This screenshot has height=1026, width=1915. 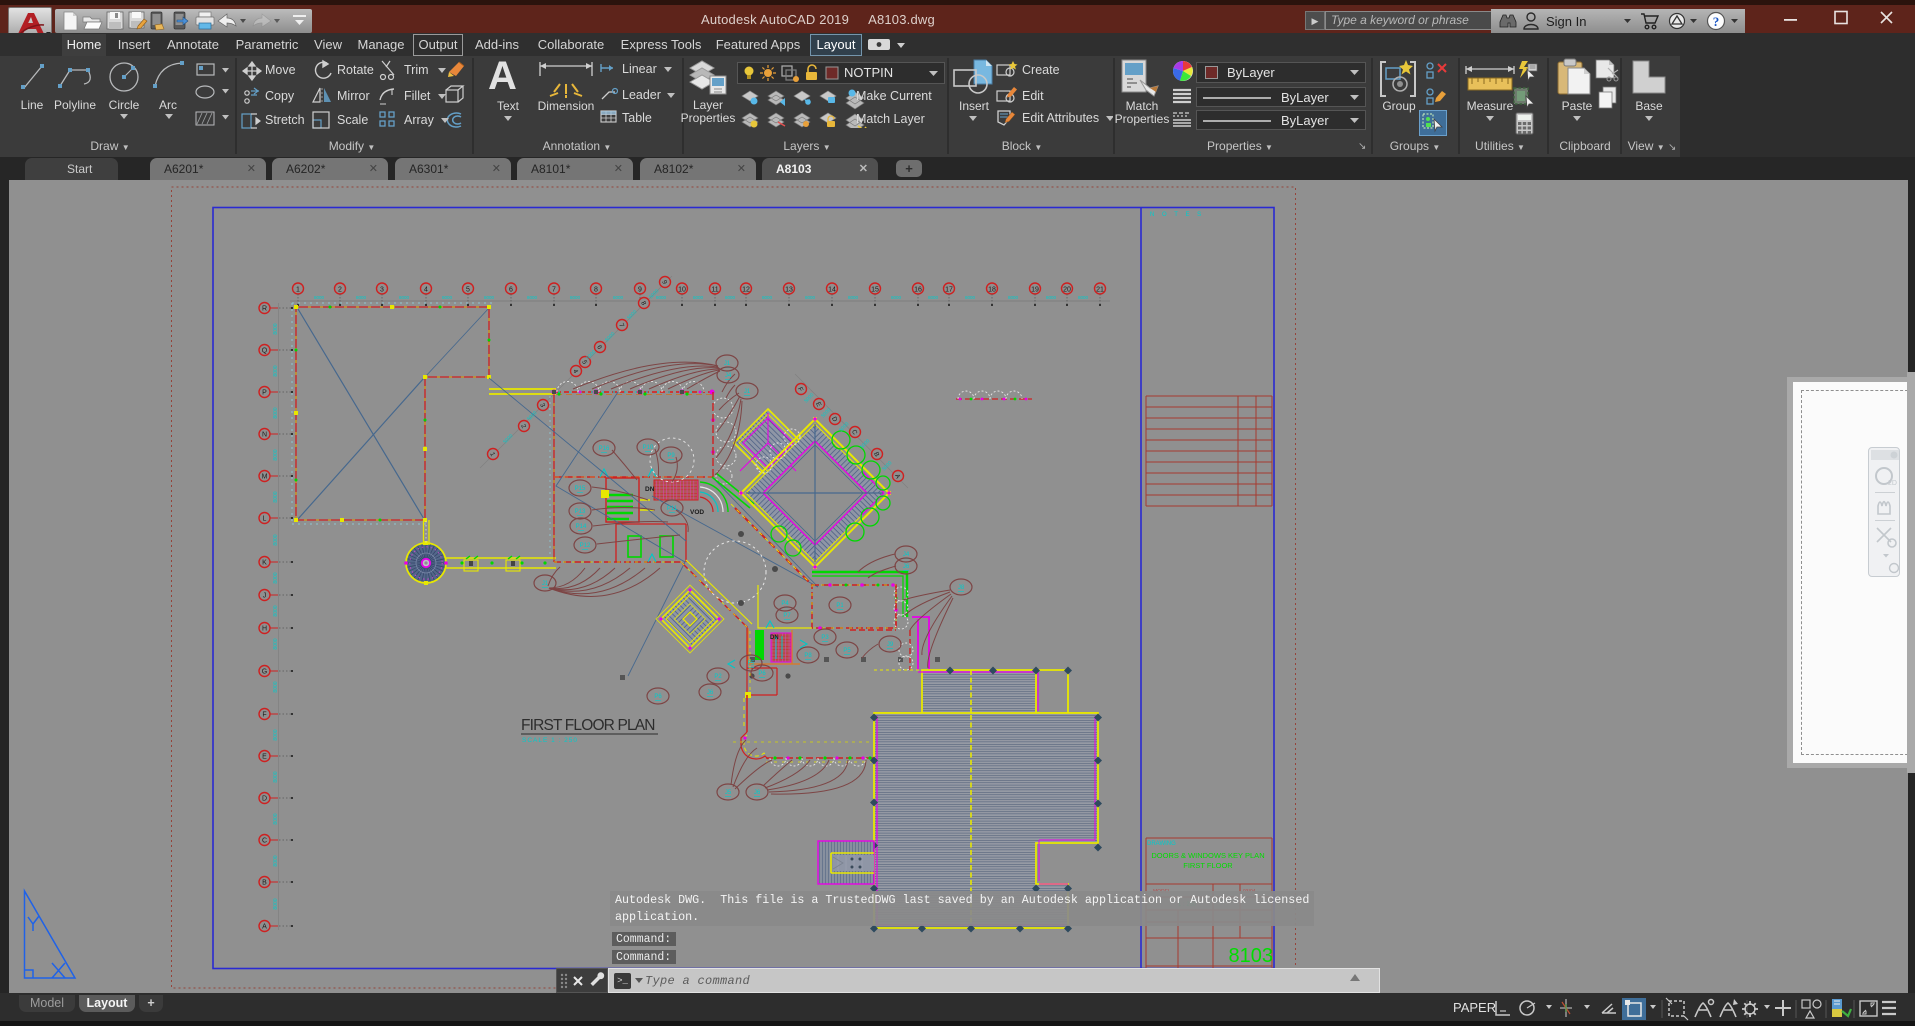 I want to click on svg-text: P16, so click(x=604, y=449).